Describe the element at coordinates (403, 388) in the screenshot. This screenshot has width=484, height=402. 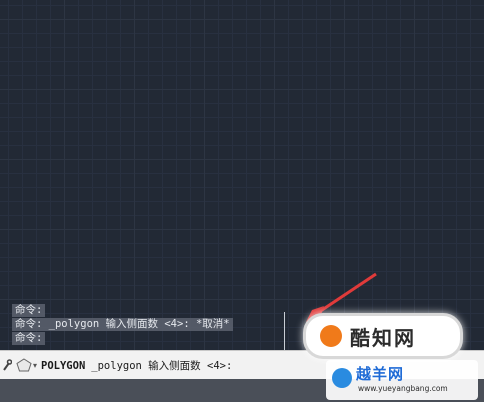
I see `site-url: www.yueyangbang.com` at that location.